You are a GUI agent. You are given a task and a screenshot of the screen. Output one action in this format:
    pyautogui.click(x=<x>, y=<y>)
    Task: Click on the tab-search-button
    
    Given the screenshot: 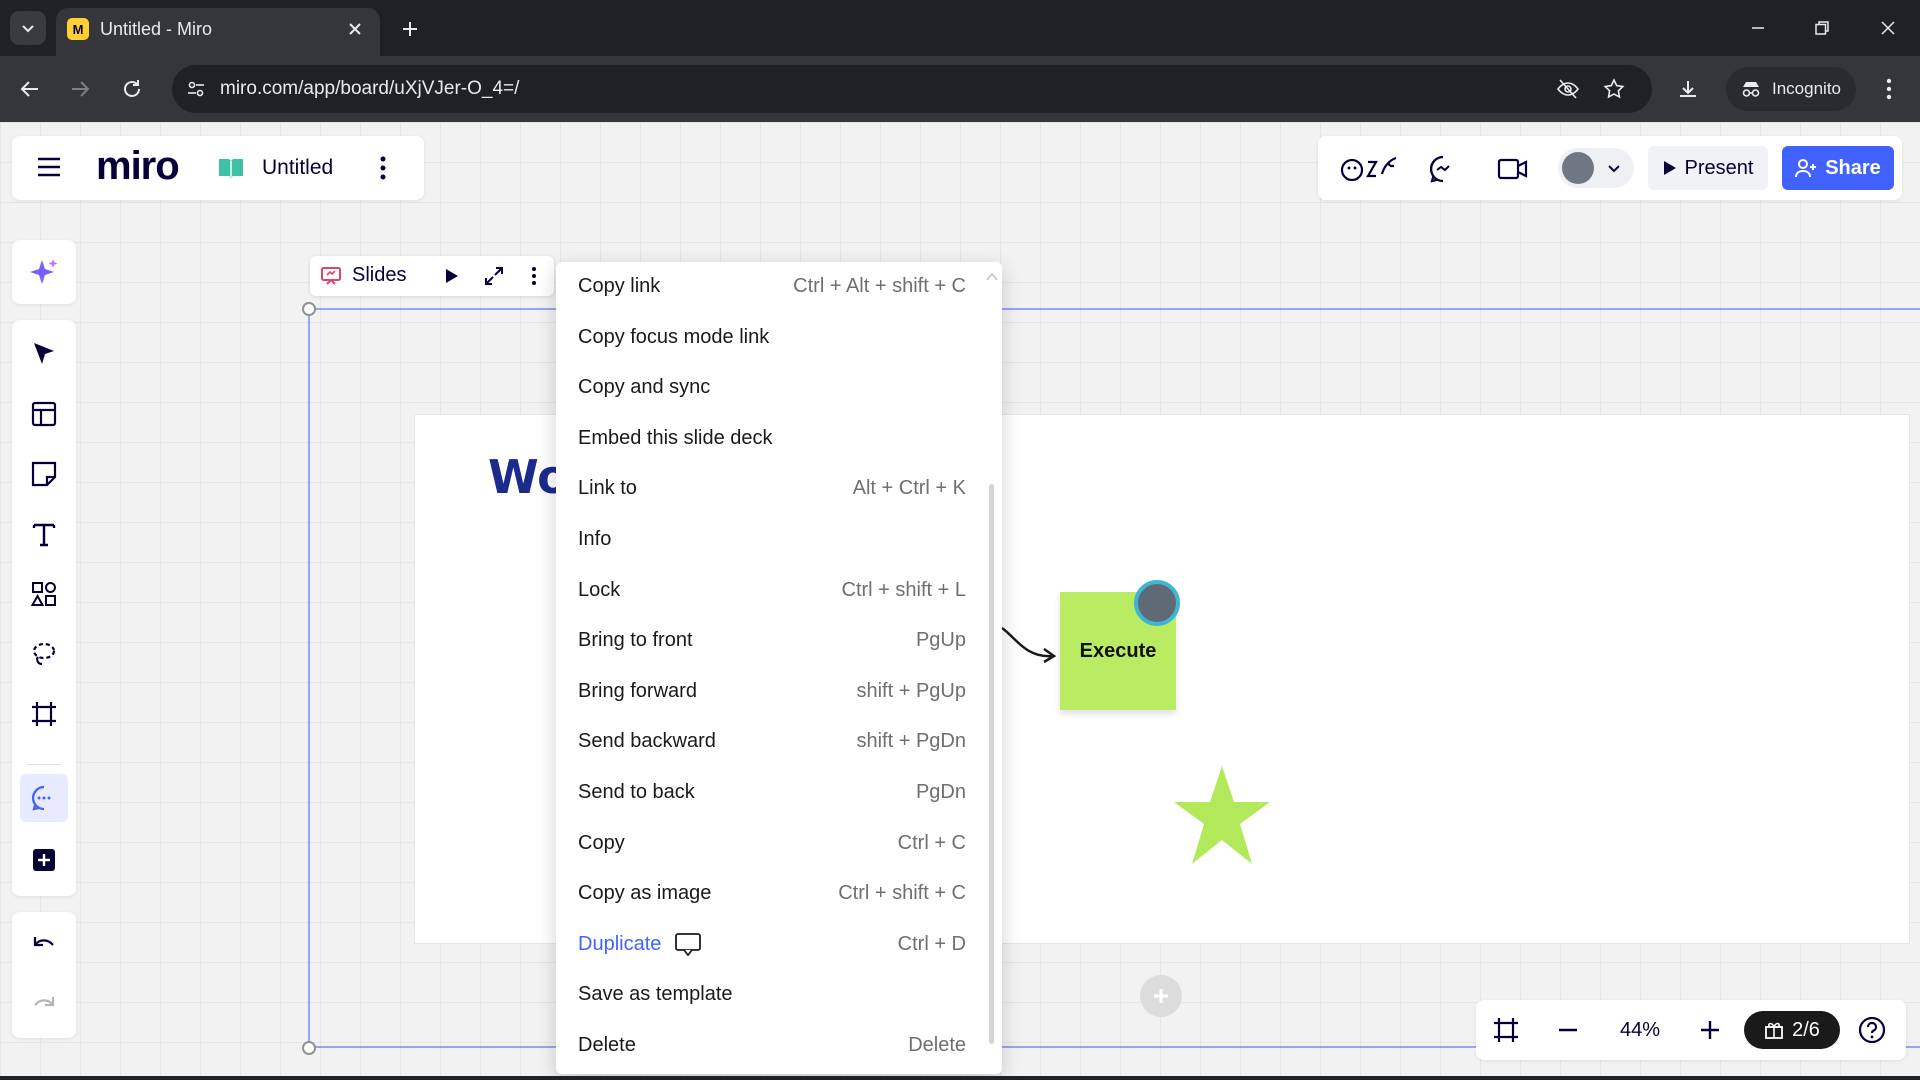 What is the action you would take?
    pyautogui.click(x=28, y=28)
    